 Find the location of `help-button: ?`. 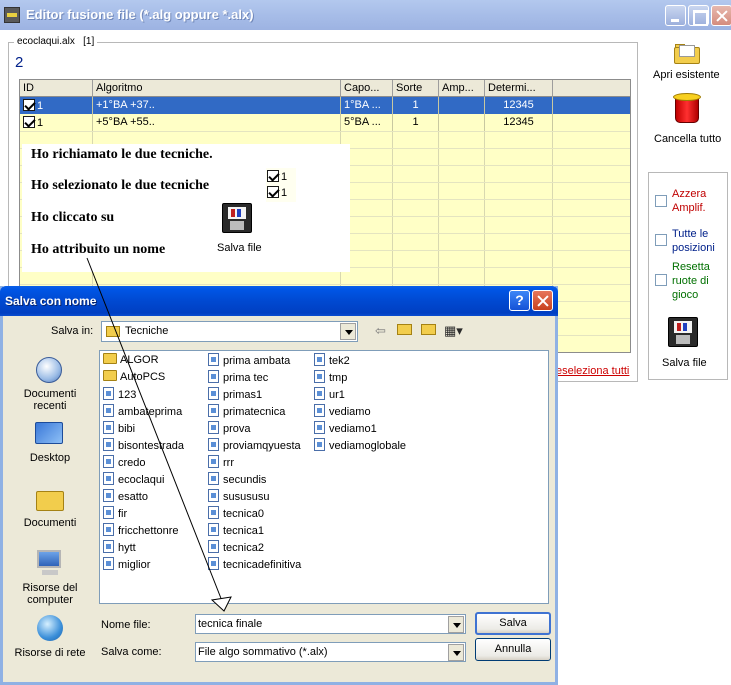

help-button: ? is located at coordinates (519, 300).